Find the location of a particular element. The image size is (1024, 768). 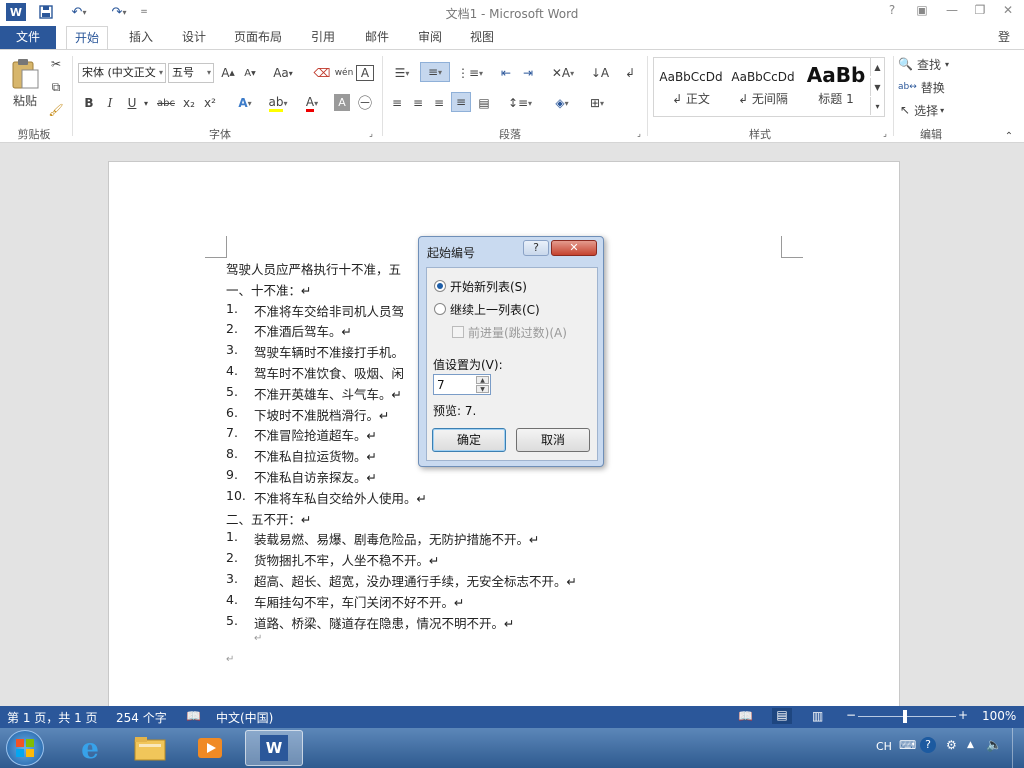

tab-insert: 插入 is located at coordinates (141, 37).